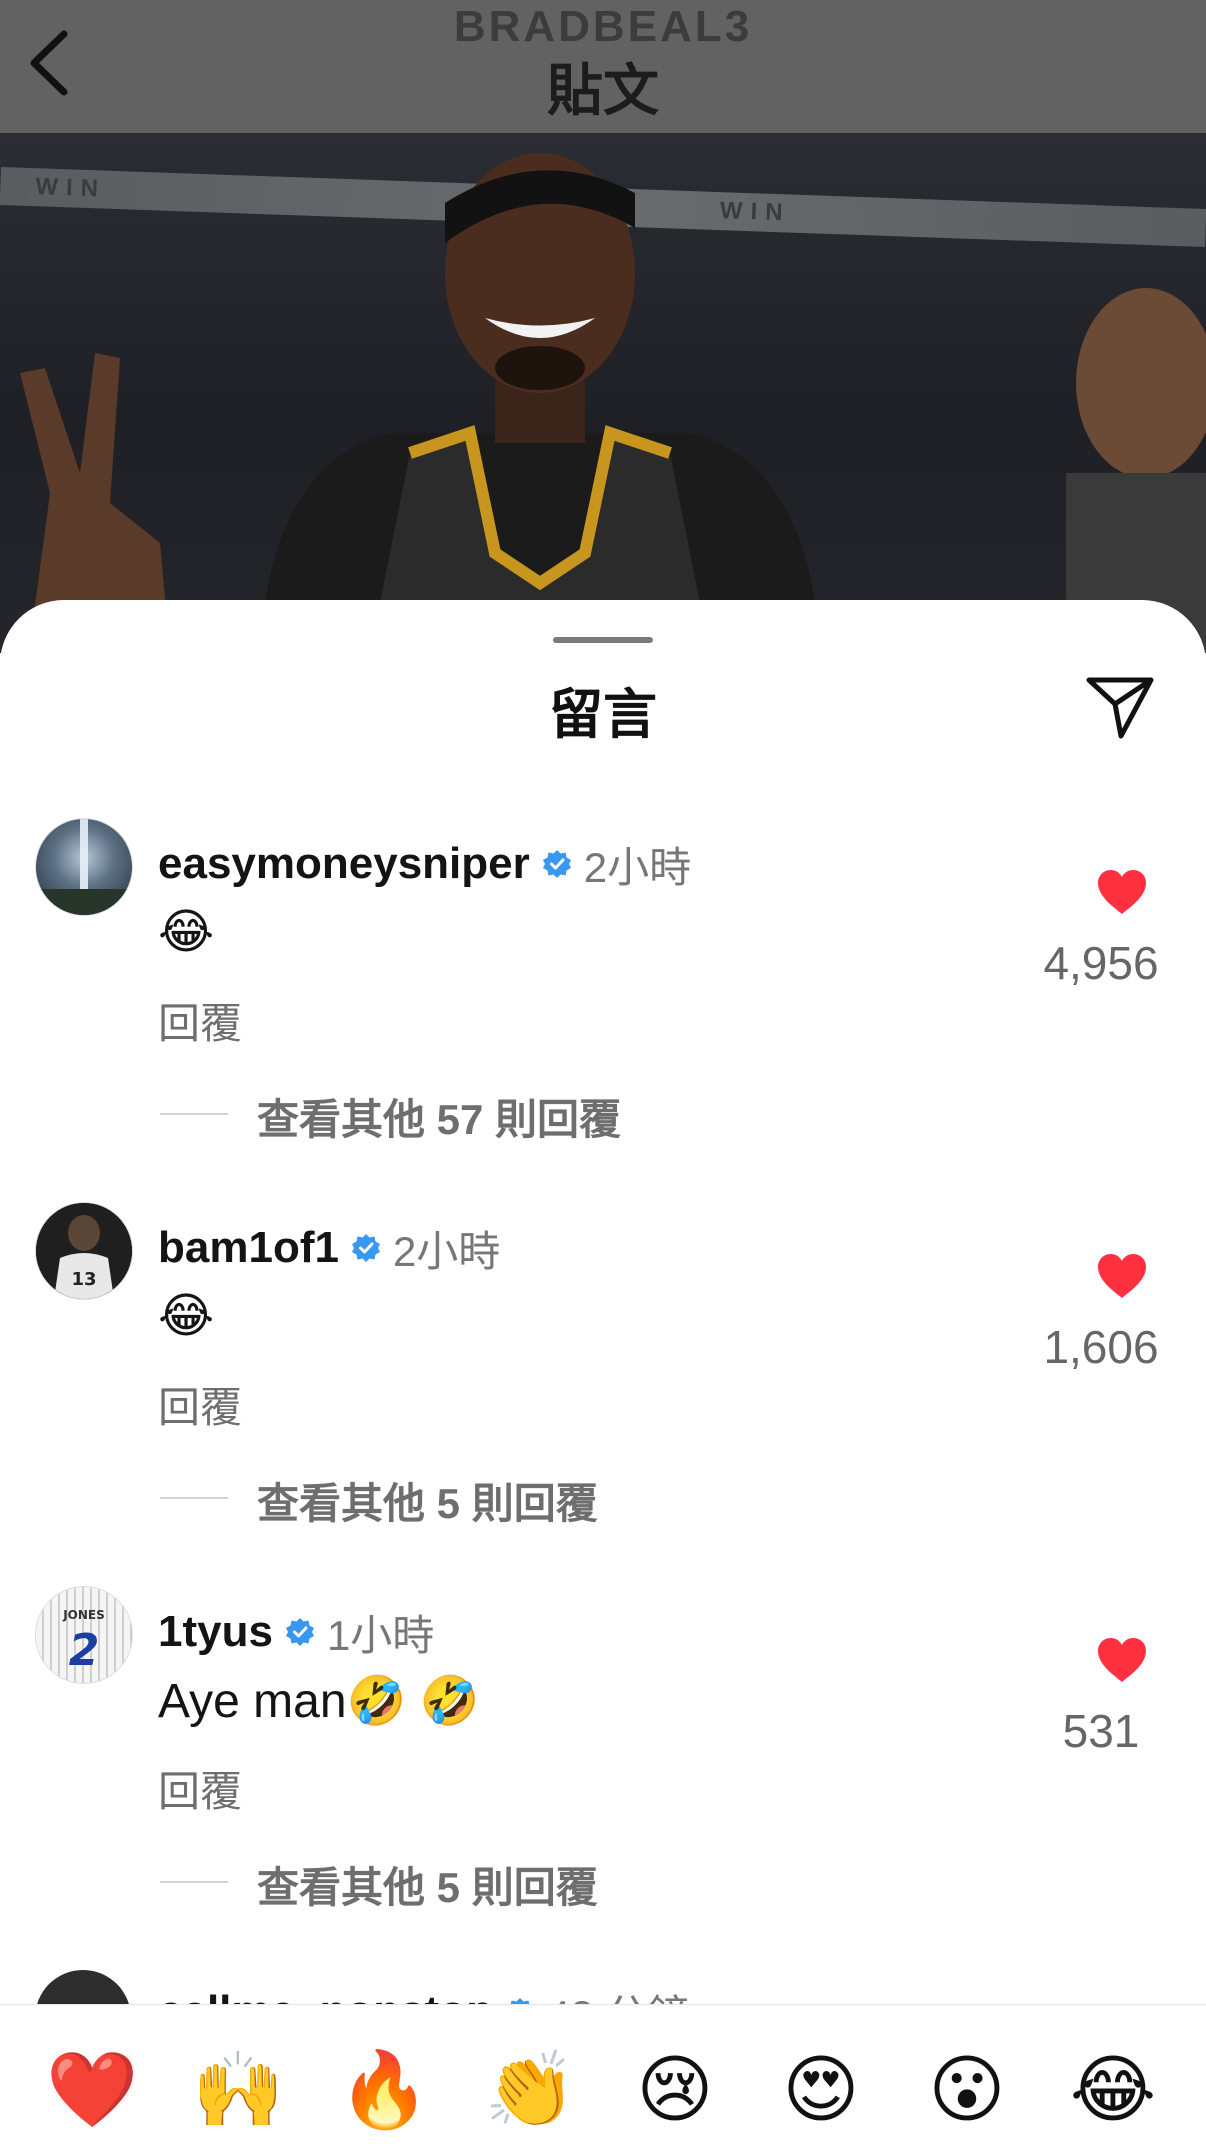 This screenshot has width=1206, height=2155. I want to click on avatar-image: JONES 2, so click(83, 1642).